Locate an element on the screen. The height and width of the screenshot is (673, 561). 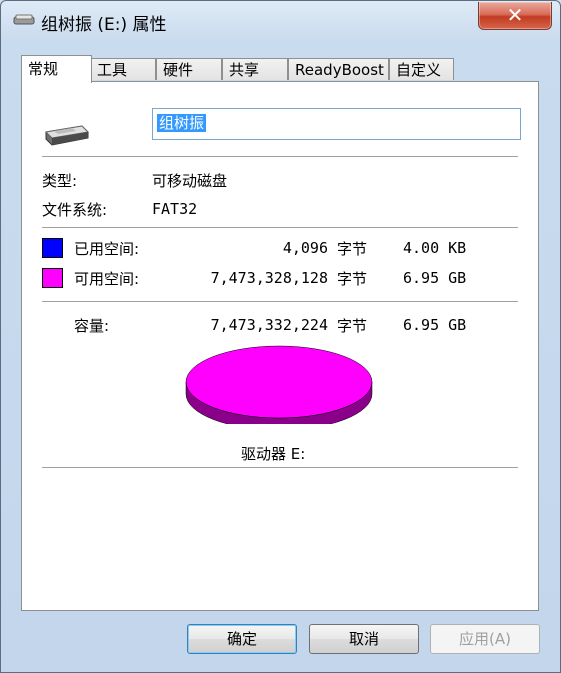
free-space-label: 可用空间: is located at coordinates (107, 279).